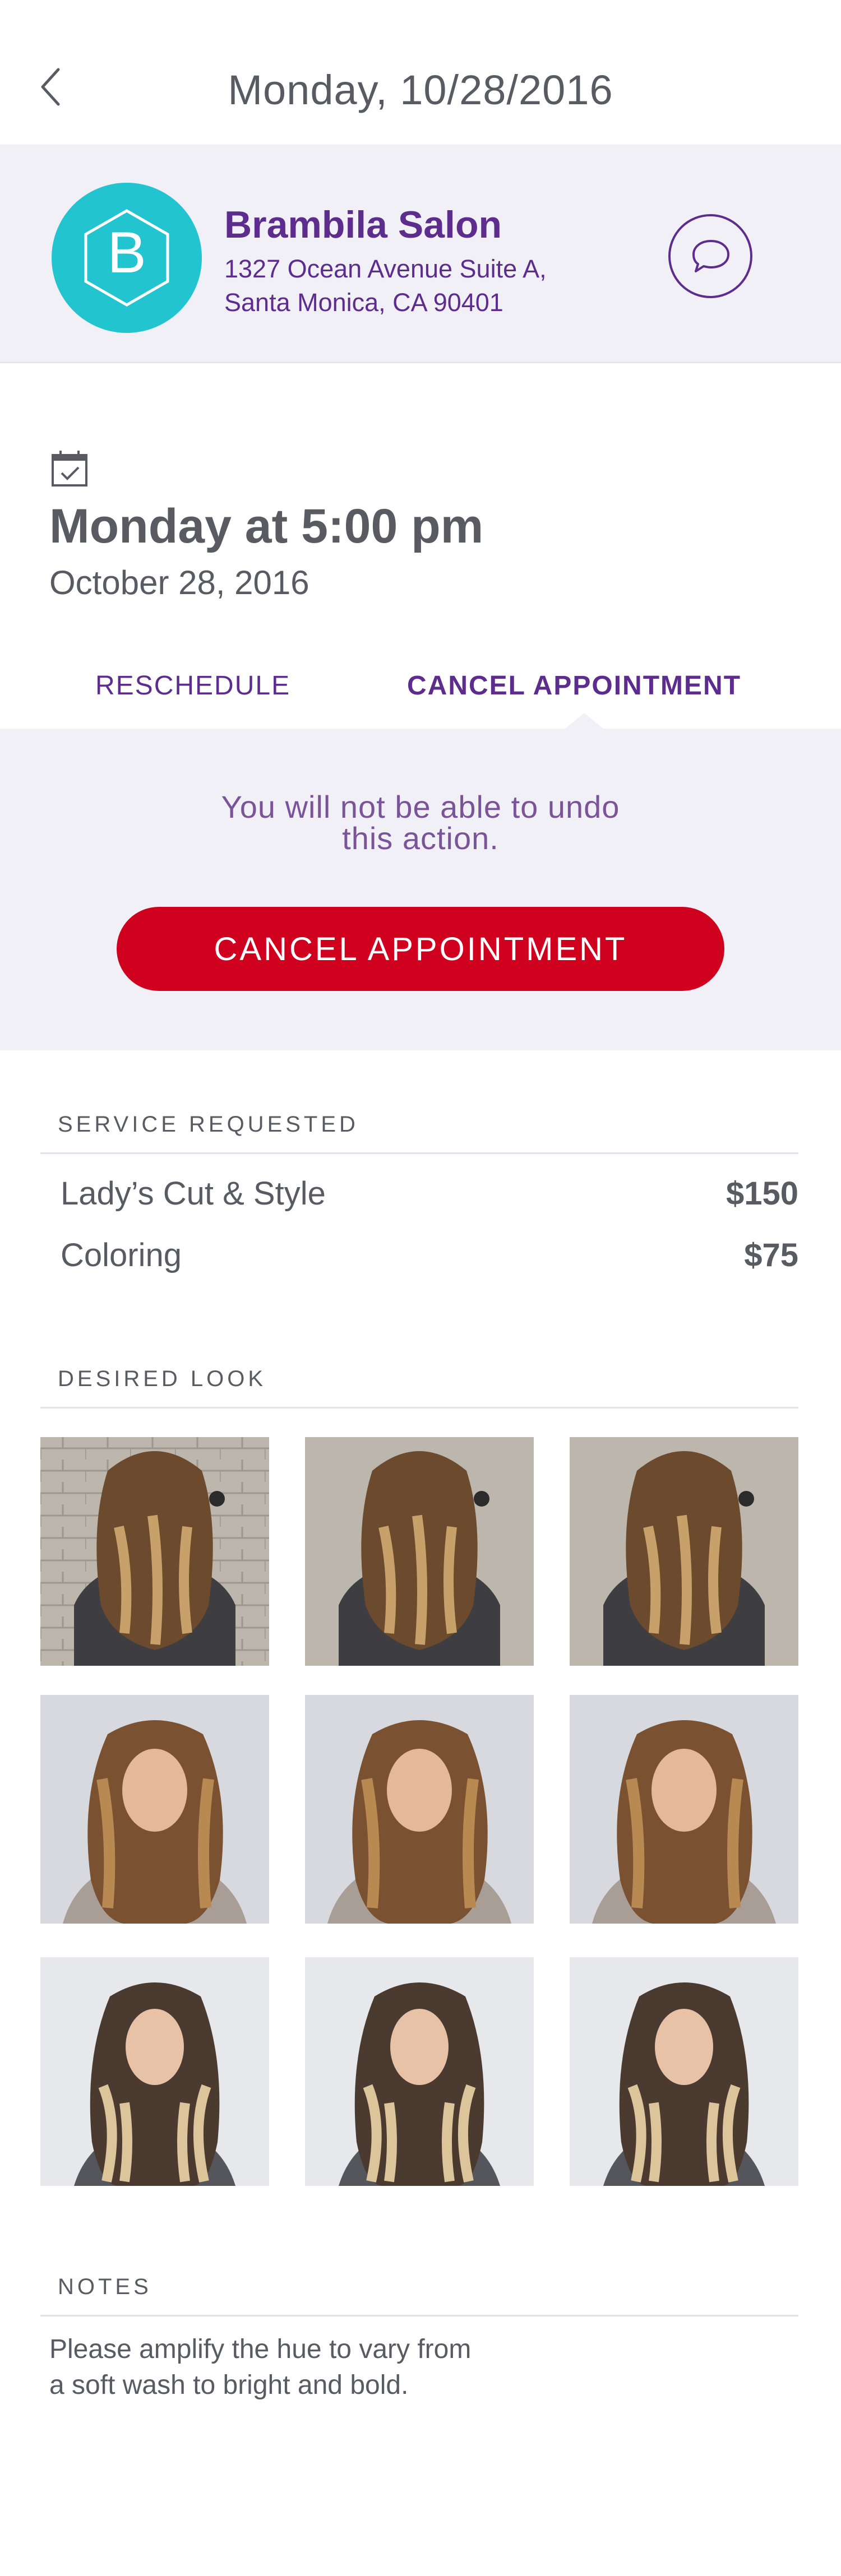  Describe the element at coordinates (385, 268) in the screenshot. I see `salon-address-line1: 1327 Ocean Avenue Suite A,` at that location.